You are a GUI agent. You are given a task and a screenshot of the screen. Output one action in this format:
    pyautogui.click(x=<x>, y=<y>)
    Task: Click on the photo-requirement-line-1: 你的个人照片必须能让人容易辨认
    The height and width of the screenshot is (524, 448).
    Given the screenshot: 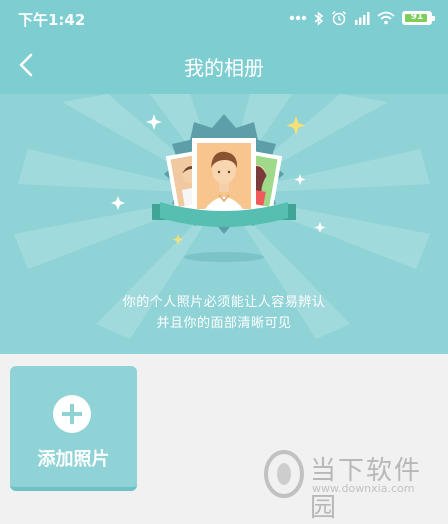 What is the action you would take?
    pyautogui.click(x=224, y=302)
    